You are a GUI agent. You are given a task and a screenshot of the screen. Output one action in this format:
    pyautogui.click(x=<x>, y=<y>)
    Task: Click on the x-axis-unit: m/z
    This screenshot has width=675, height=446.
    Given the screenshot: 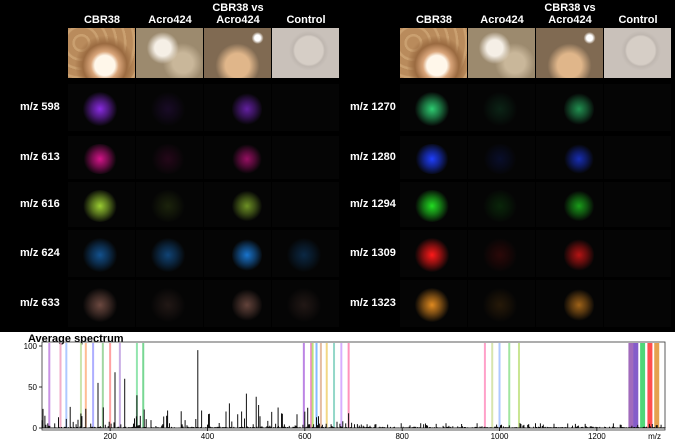 What is the action you would take?
    pyautogui.click(x=654, y=436)
    